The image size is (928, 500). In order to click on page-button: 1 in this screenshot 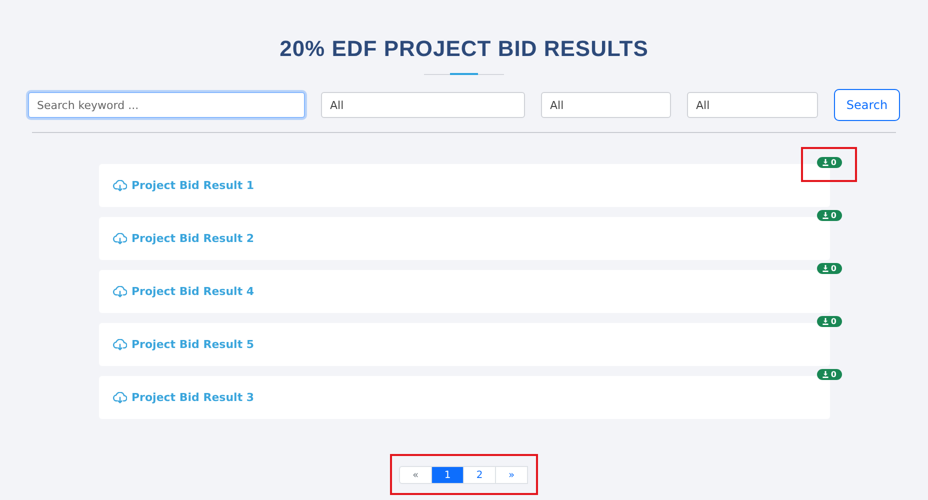, I will do `click(447, 475)`.